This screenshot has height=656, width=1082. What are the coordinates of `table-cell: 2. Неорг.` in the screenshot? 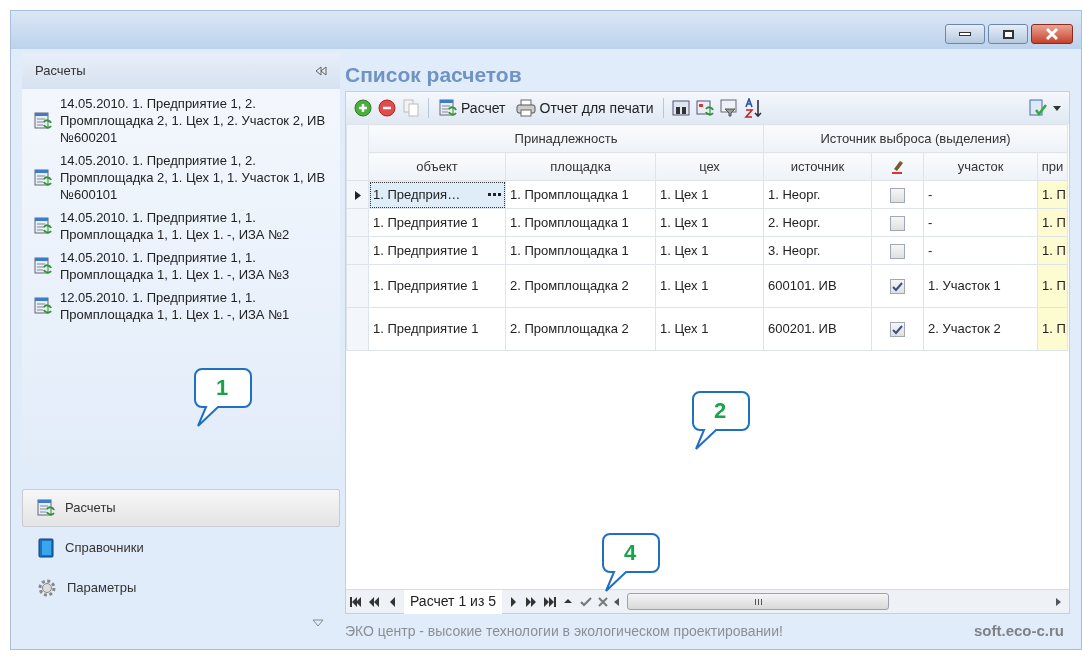 It's located at (794, 222).